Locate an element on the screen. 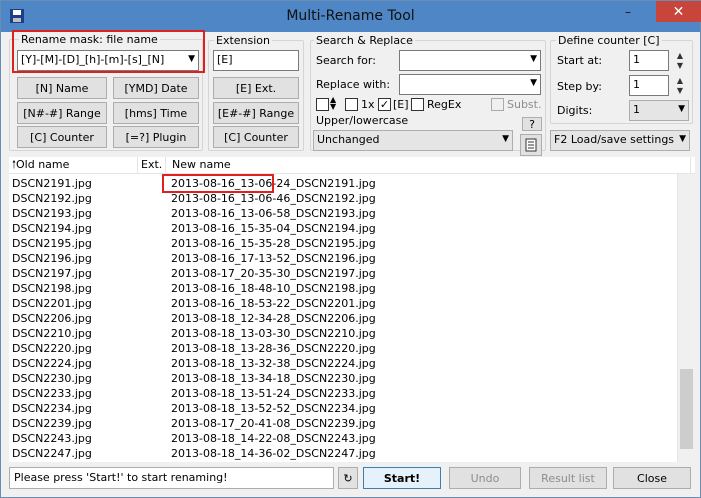 The image size is (701, 498). subst-checkbox is located at coordinates (497, 104).